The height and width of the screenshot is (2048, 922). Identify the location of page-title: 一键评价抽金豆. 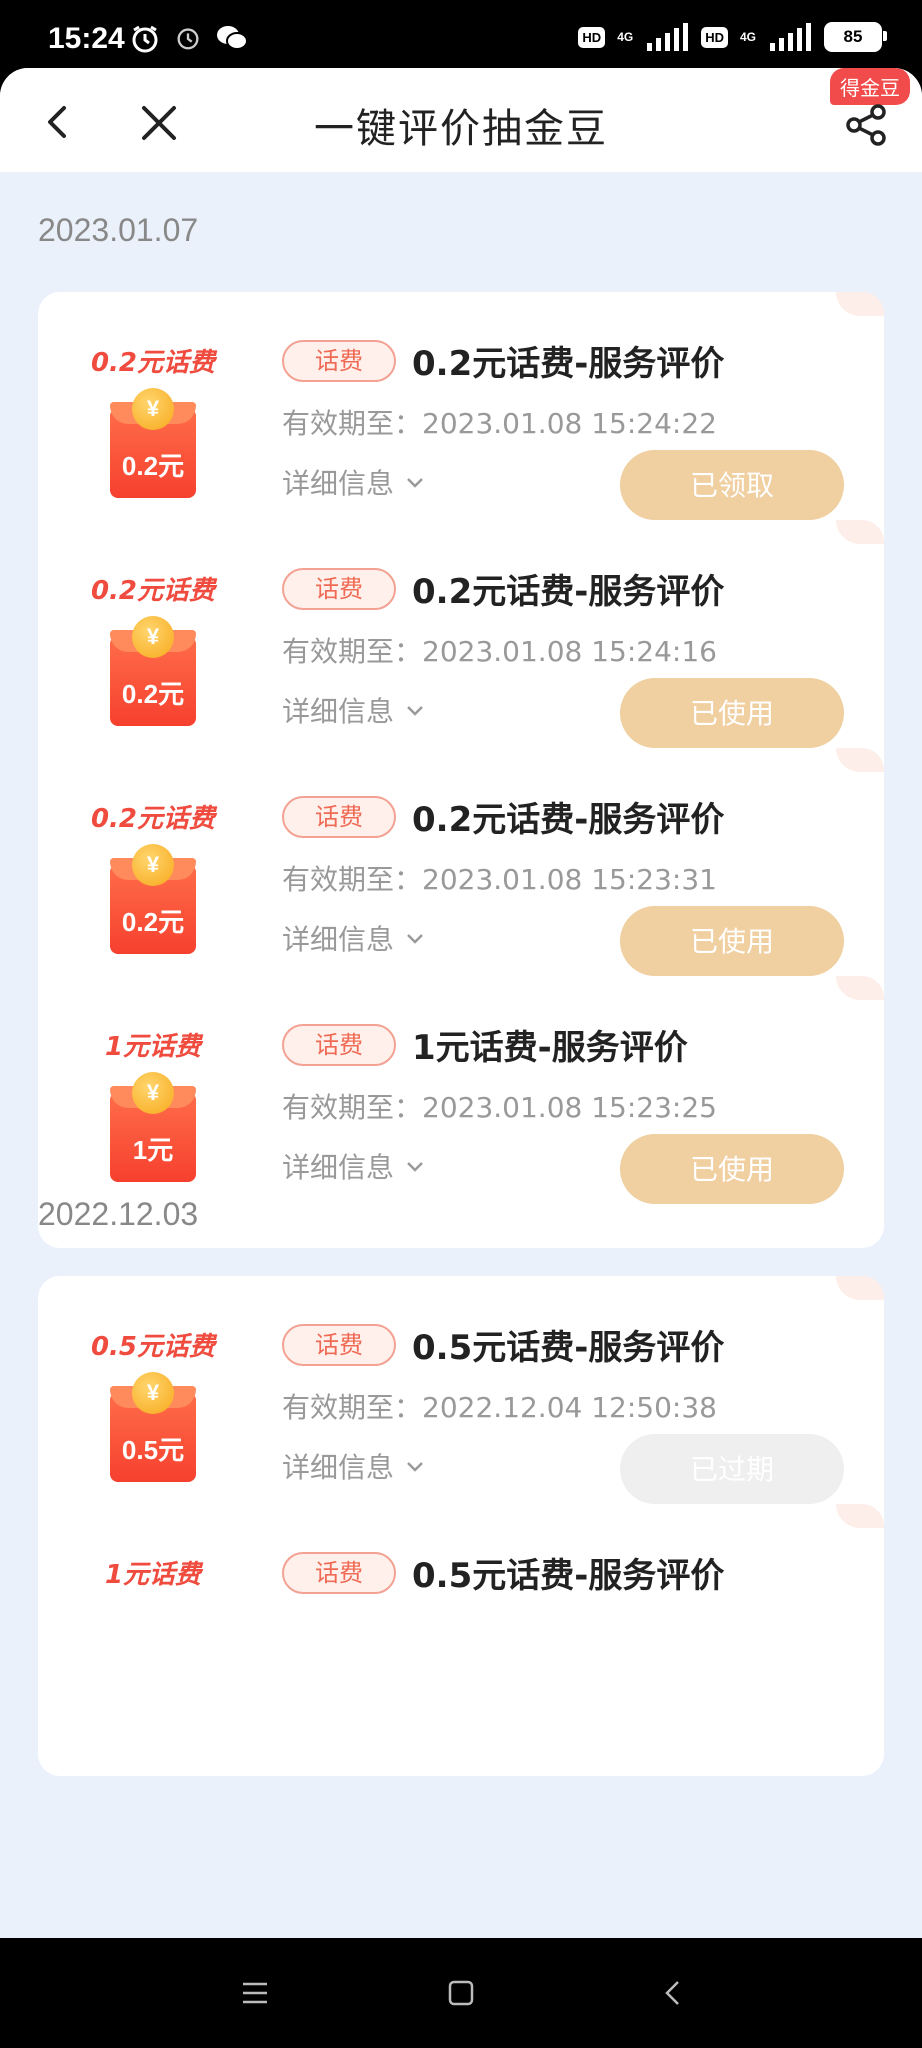
(461, 129).